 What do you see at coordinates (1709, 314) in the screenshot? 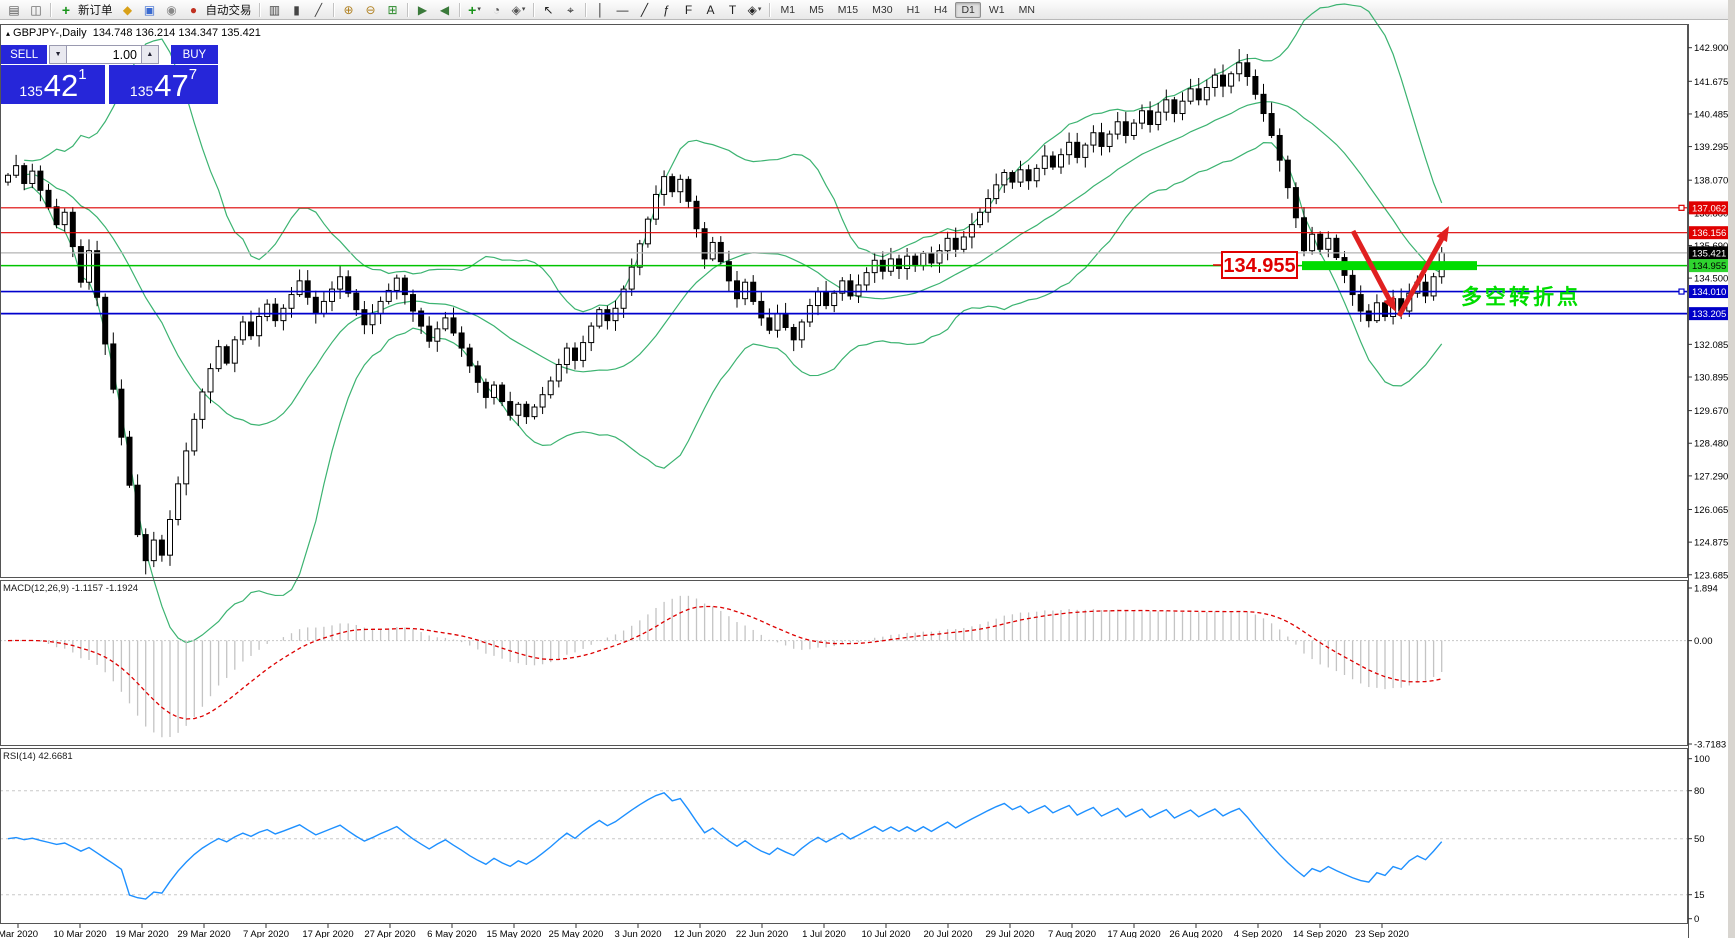
I see `svg-text: 133.205` at bounding box center [1709, 314].